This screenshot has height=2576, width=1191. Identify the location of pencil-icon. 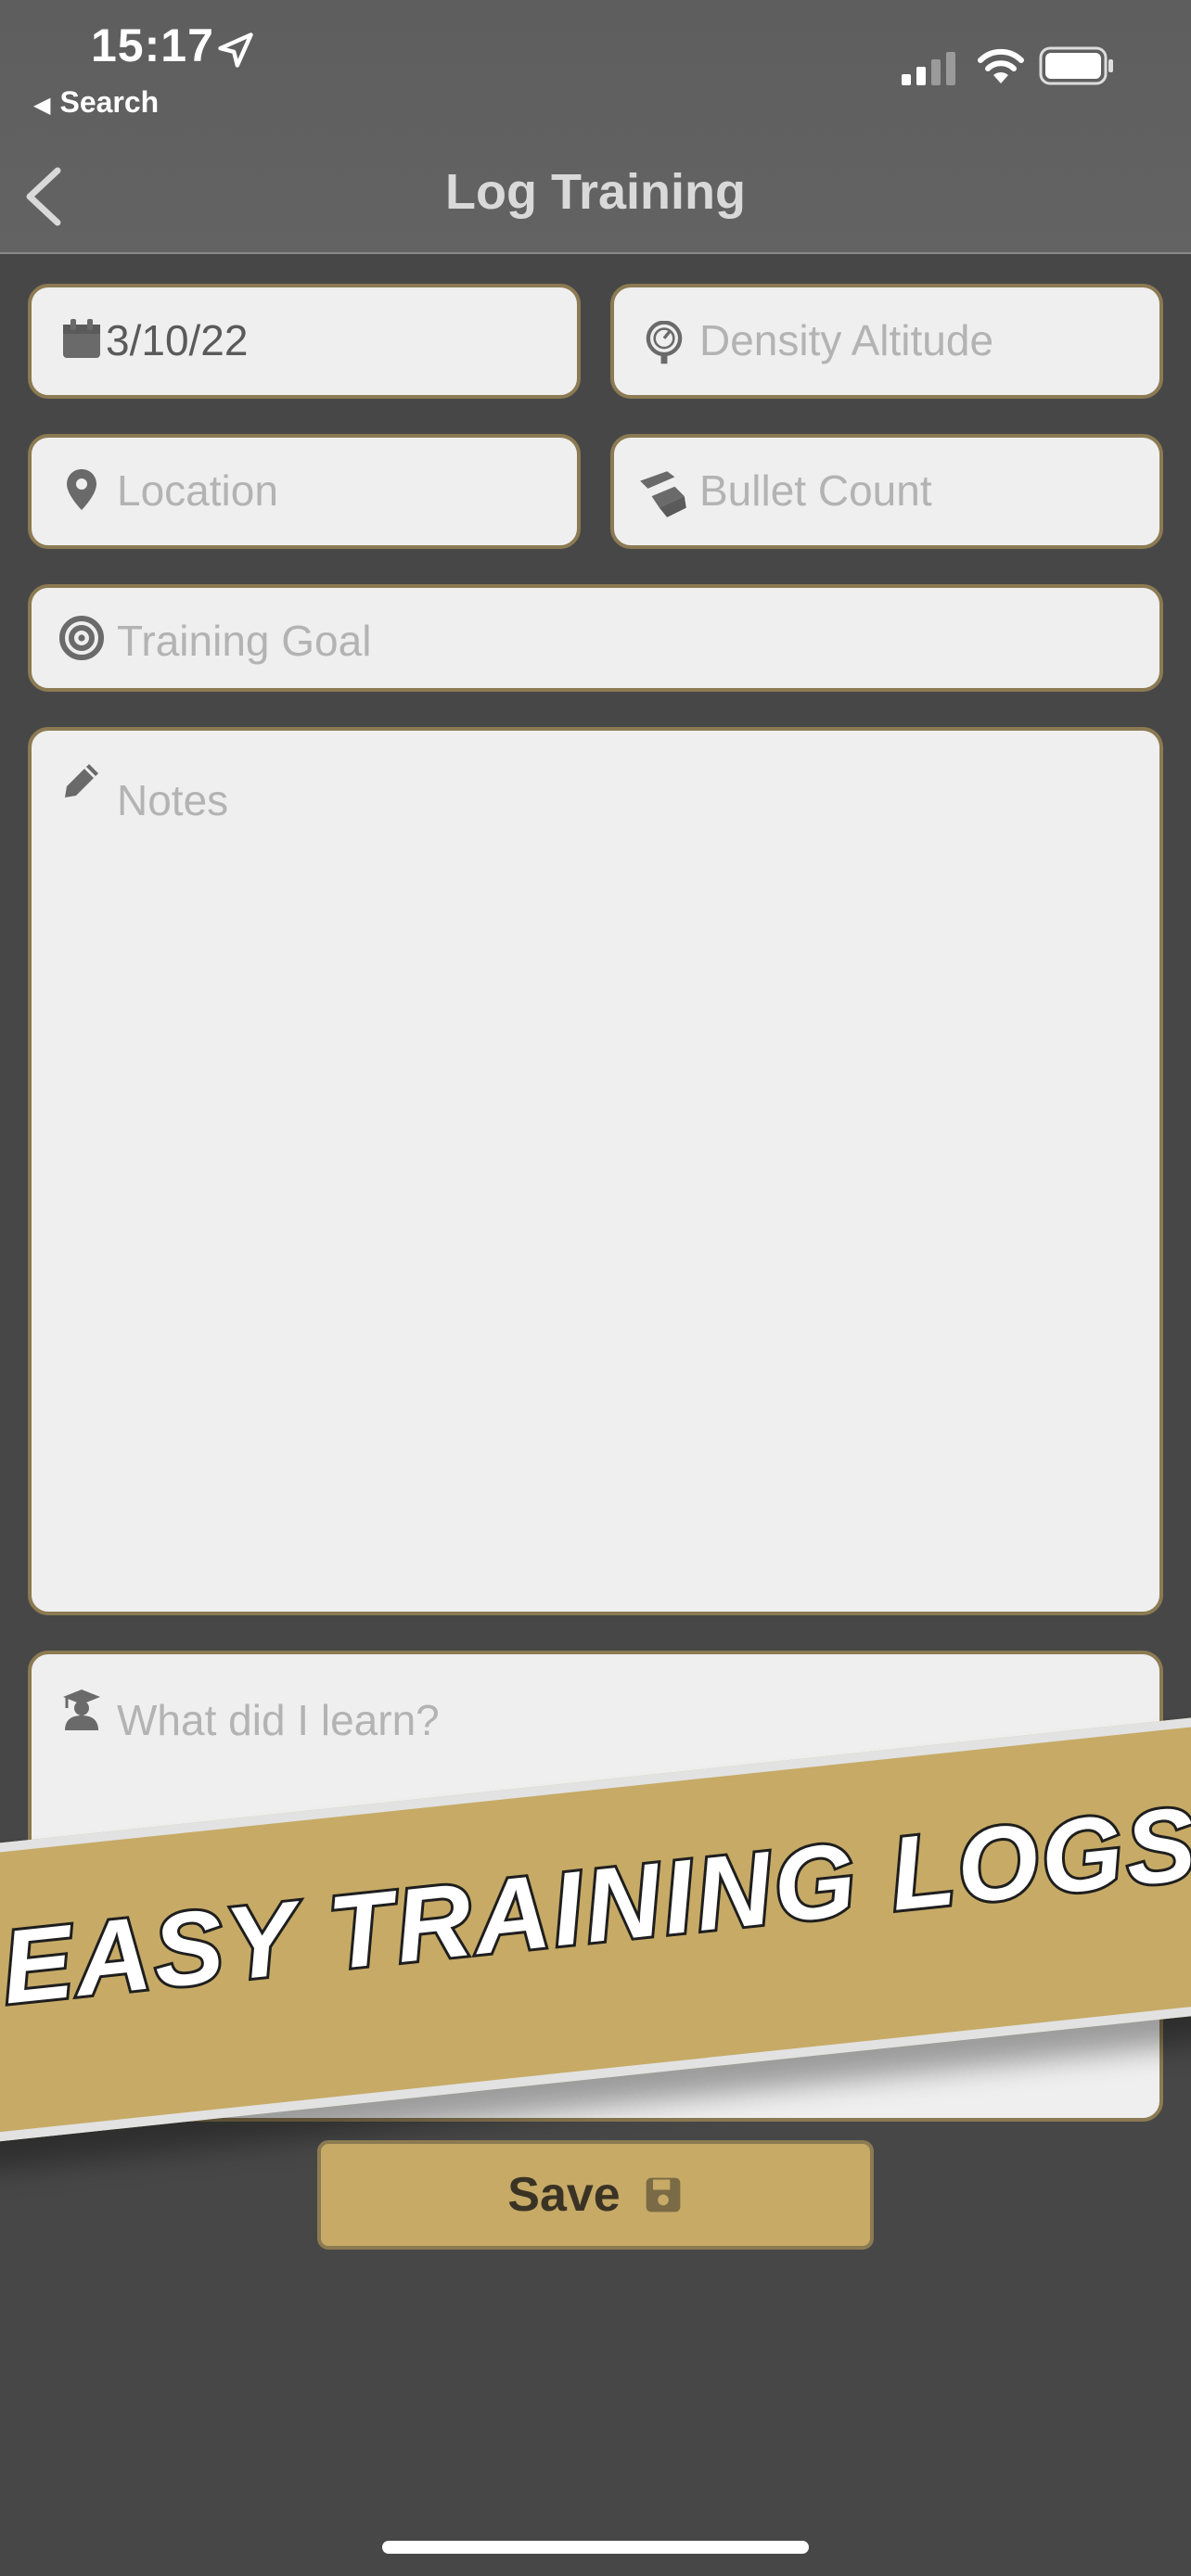
(81, 780).